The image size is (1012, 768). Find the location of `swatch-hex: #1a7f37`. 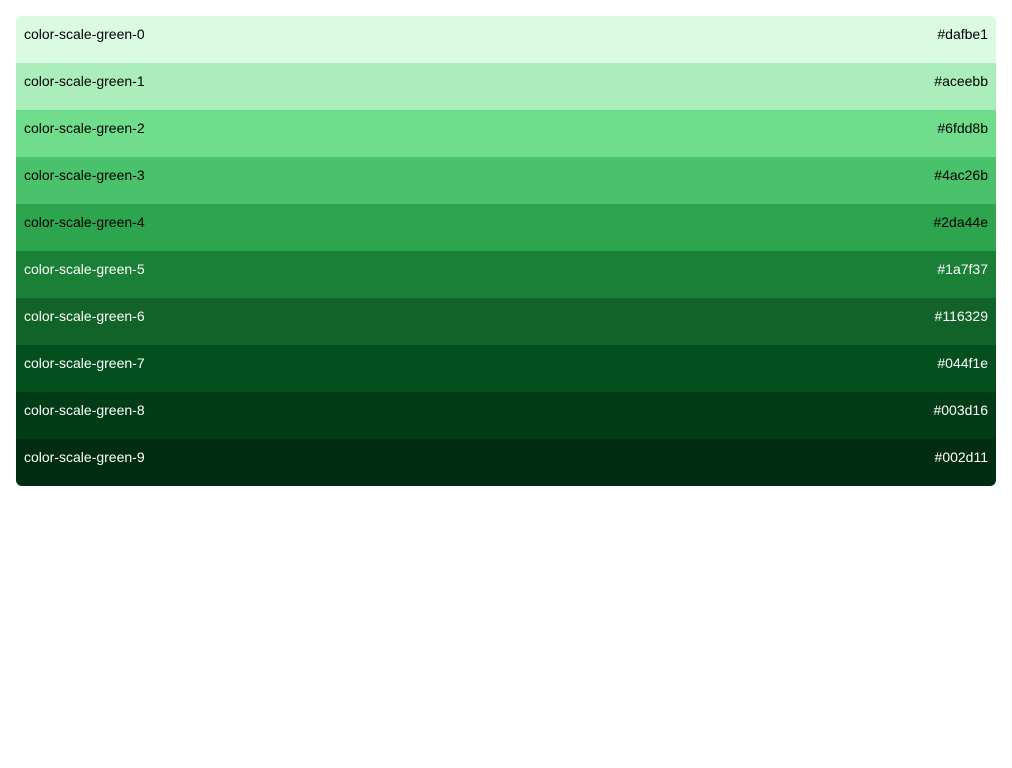

swatch-hex: #1a7f37 is located at coordinates (962, 269).